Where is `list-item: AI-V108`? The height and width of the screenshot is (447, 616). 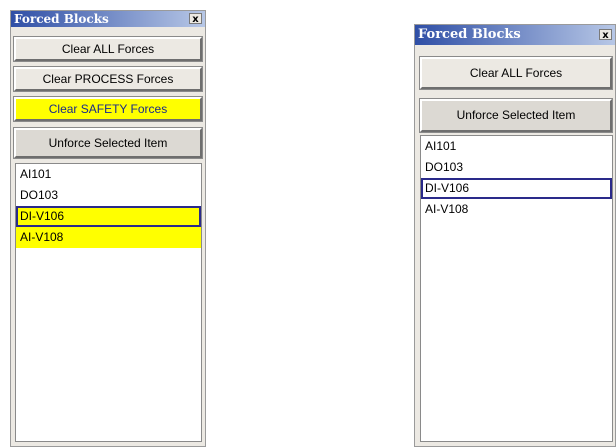 list-item: AI-V108 is located at coordinates (516, 209).